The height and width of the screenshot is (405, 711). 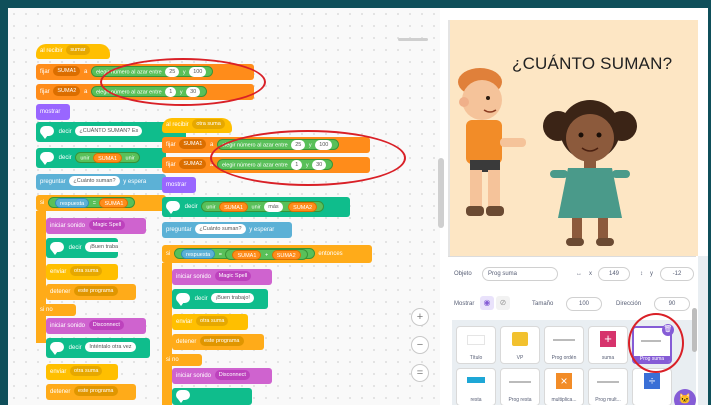 What do you see at coordinates (110, 347) in the screenshot?
I see `say-text-input: Inténtalo otra vez` at bounding box center [110, 347].